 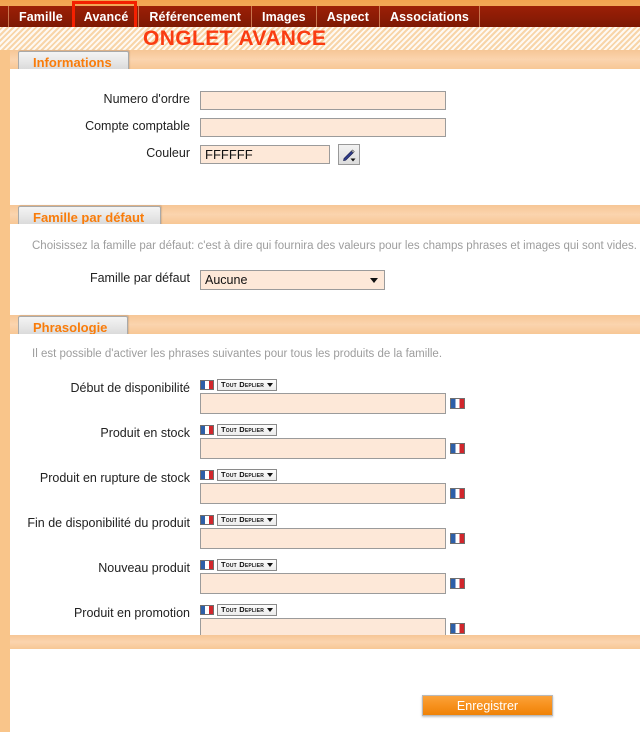 I want to click on footer-divider-band, so click(x=325, y=642).